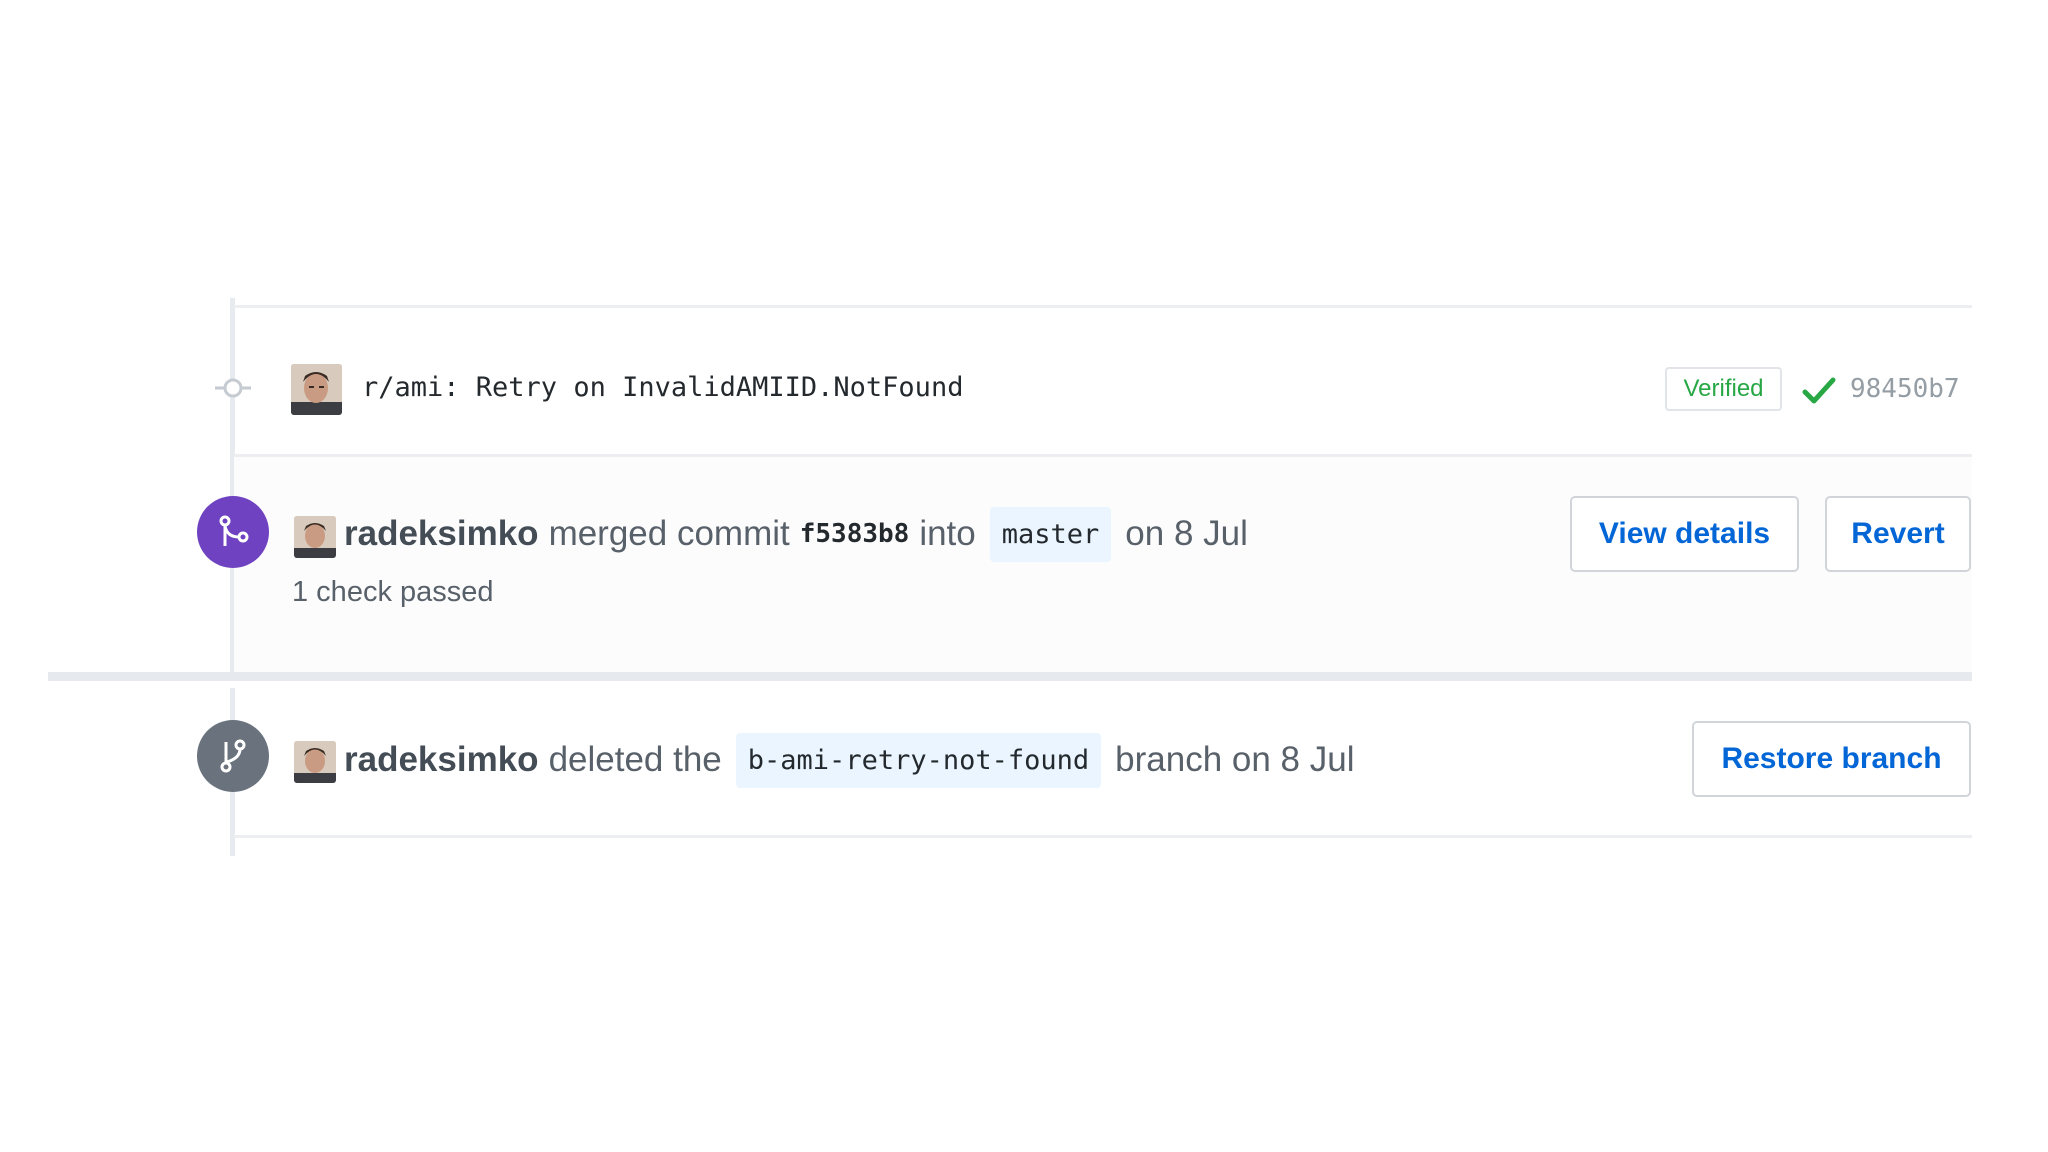  What do you see at coordinates (1905, 389) in the screenshot?
I see `commit-sha-link: 98450b7` at bounding box center [1905, 389].